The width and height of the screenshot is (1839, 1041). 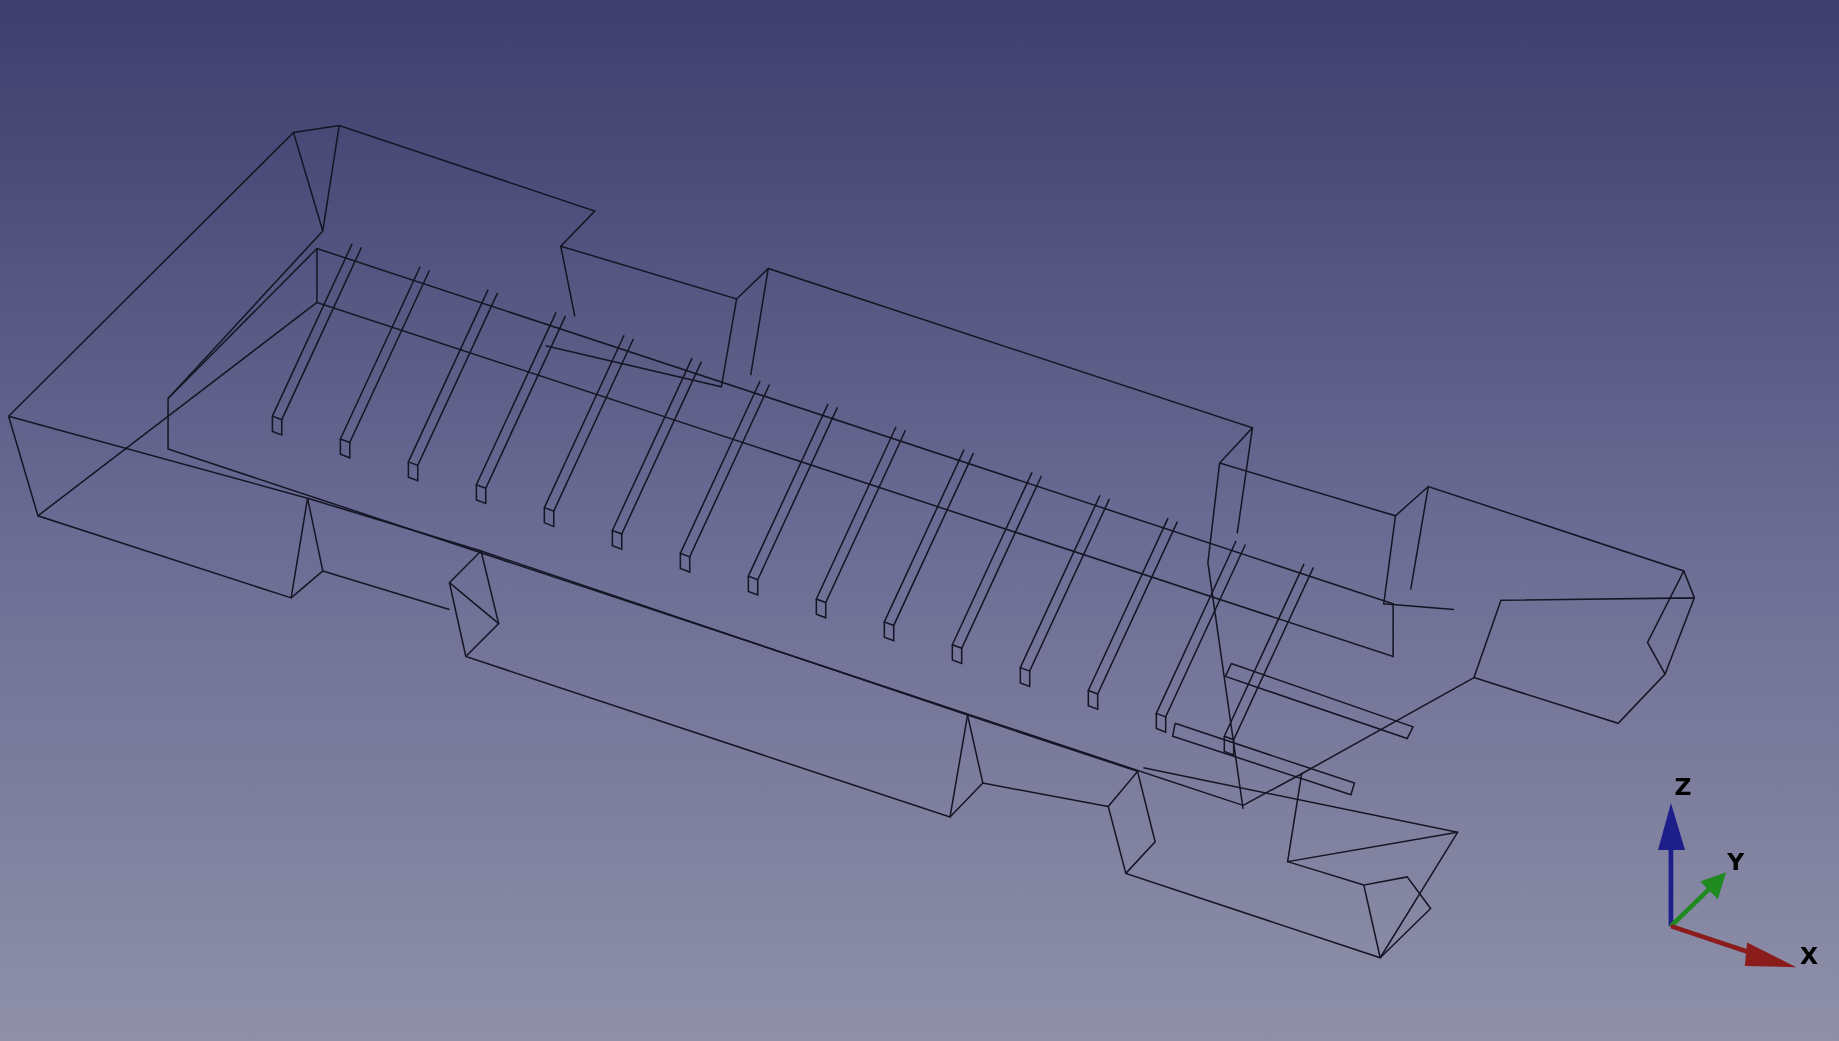 What do you see at coordinates (1683, 786) in the screenshot?
I see `axis-label: Z` at bounding box center [1683, 786].